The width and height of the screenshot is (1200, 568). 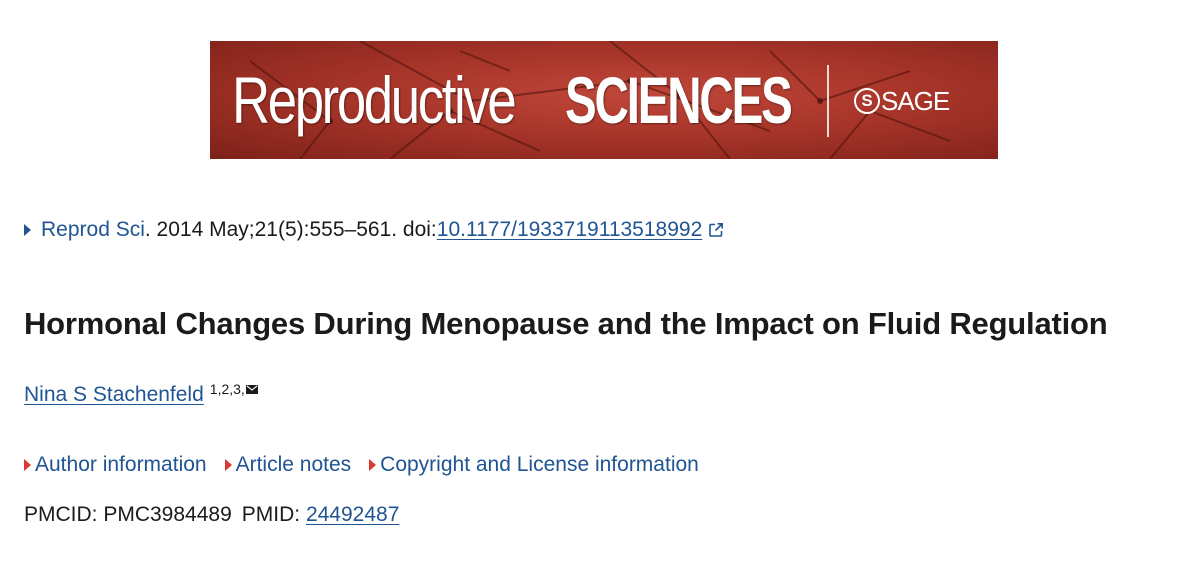 I want to click on toggle-article-notes: Article notes, so click(x=288, y=465).